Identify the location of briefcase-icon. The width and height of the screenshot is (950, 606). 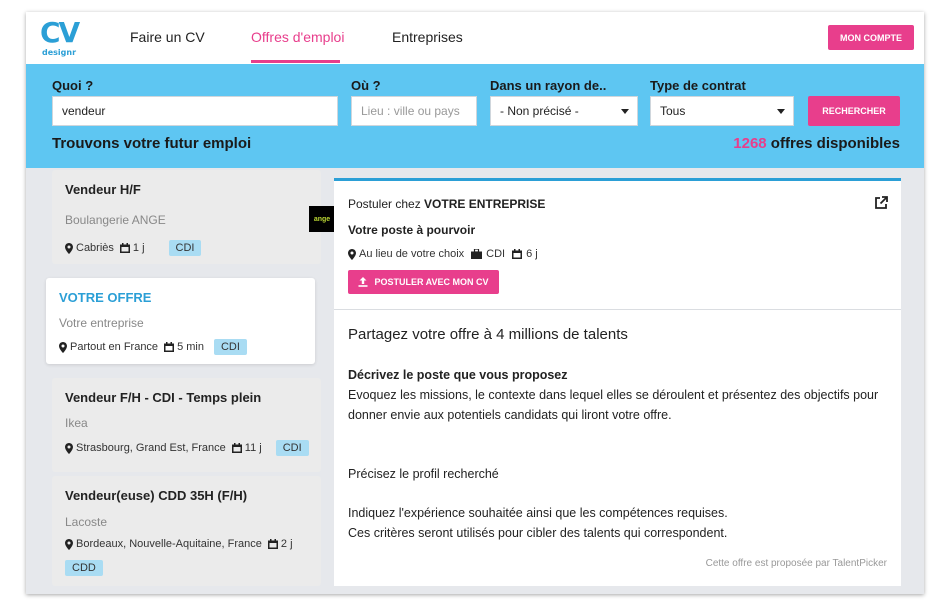
(477, 254).